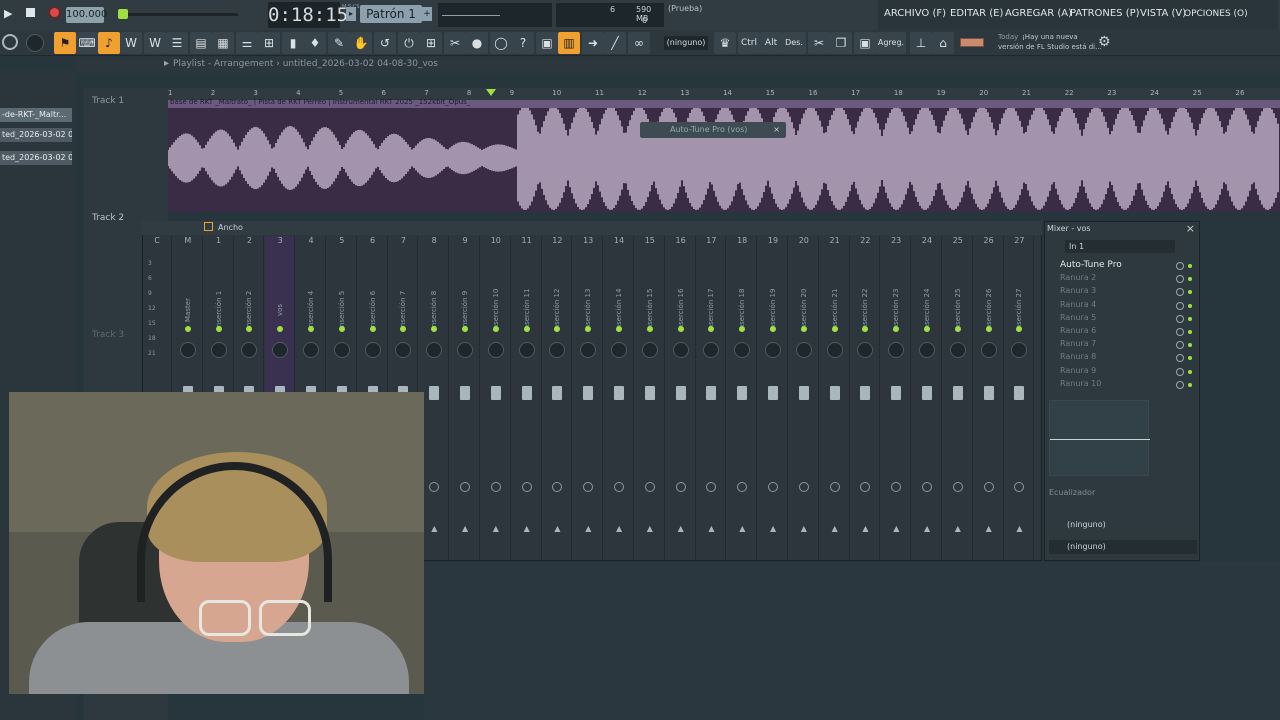 Image resolution: width=1280 pixels, height=720 pixels. I want to click on mixer-channel-13: 13 Inserción 13 ▲, so click(588, 398).